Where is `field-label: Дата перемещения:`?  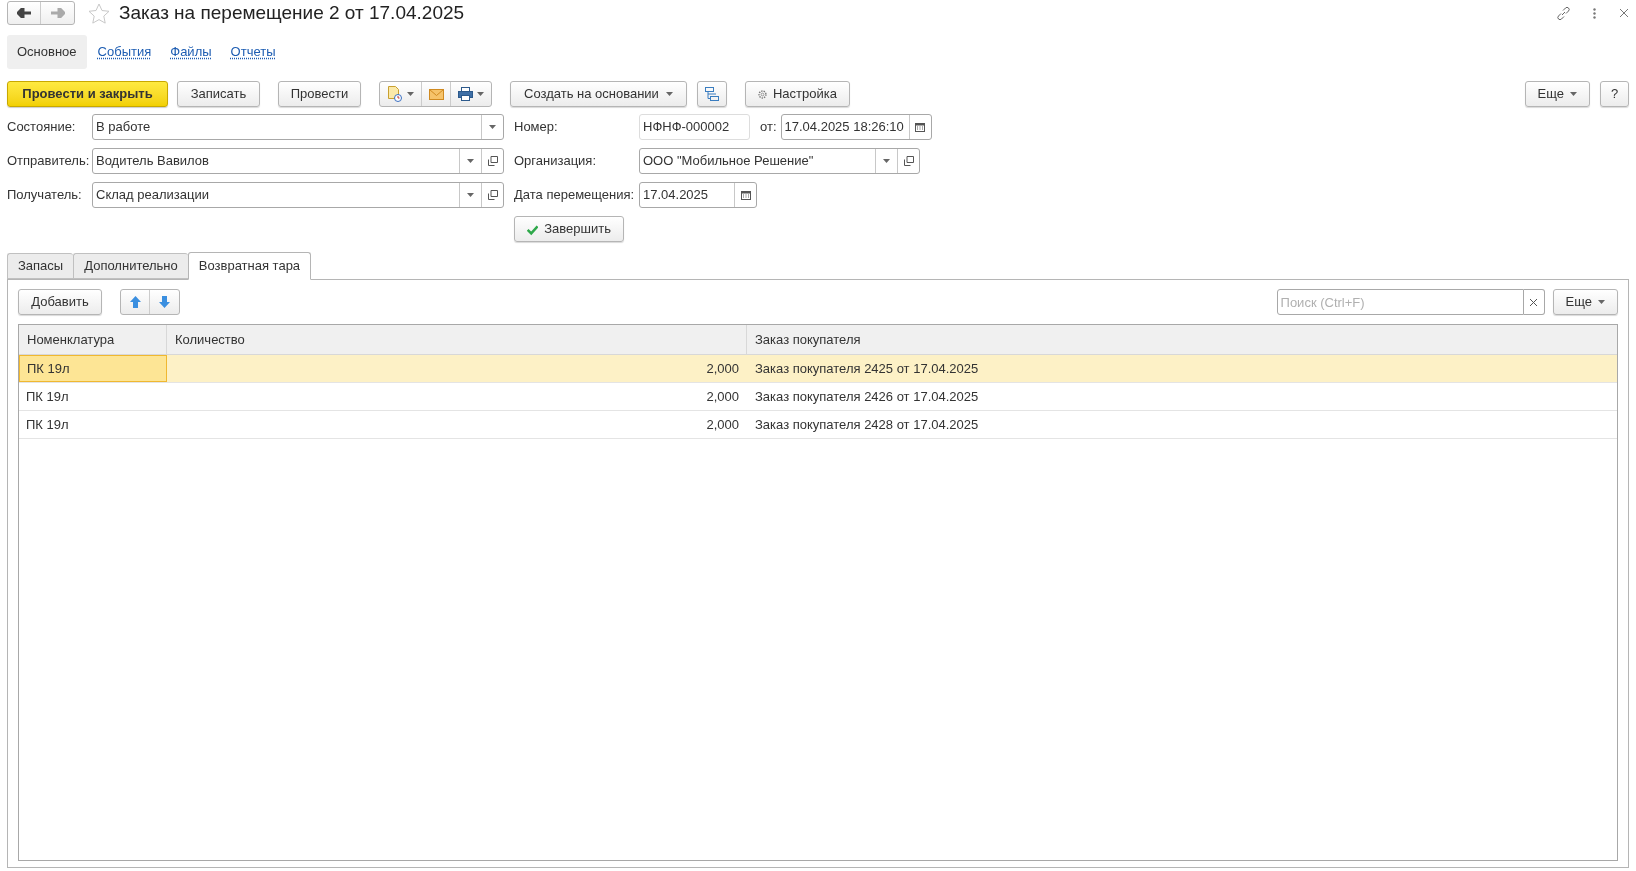 field-label: Дата перемещения: is located at coordinates (575, 195).